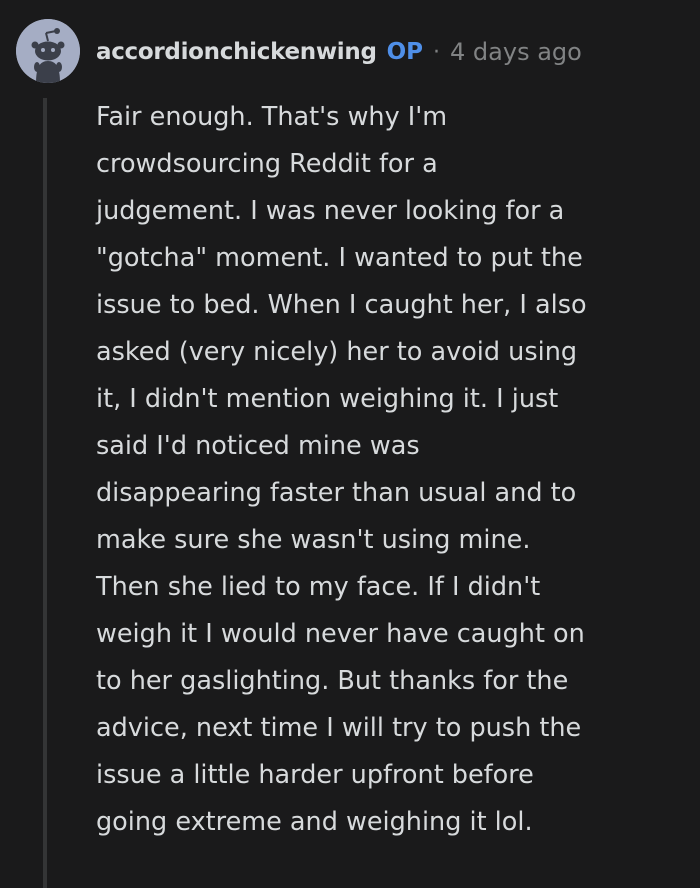 The width and height of the screenshot is (700, 888). Describe the element at coordinates (327, 399) in the screenshot. I see `comment-body-line: it, I didn't mention weighing it. I just` at that location.